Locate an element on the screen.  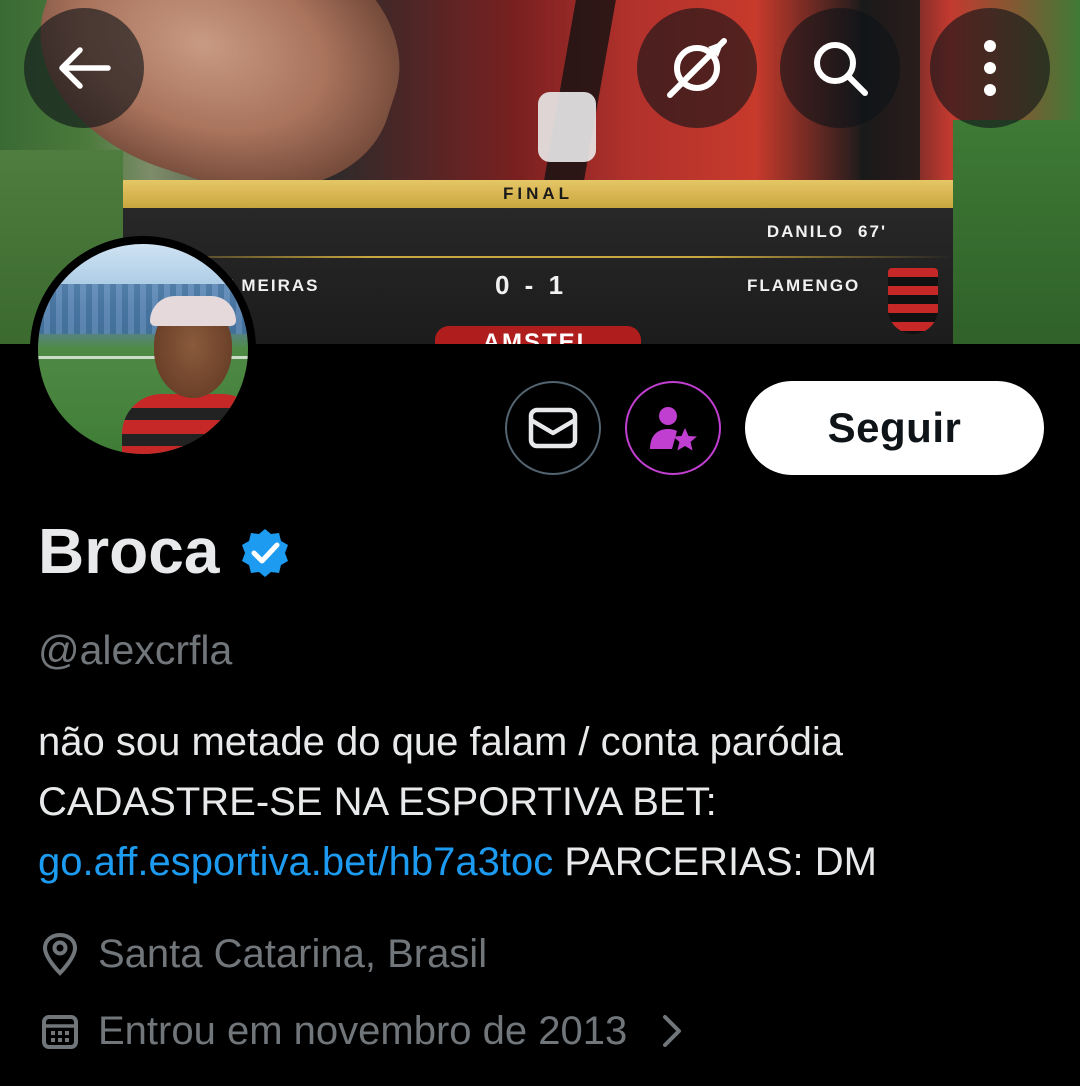
envelope-icon is located at coordinates (553, 428).